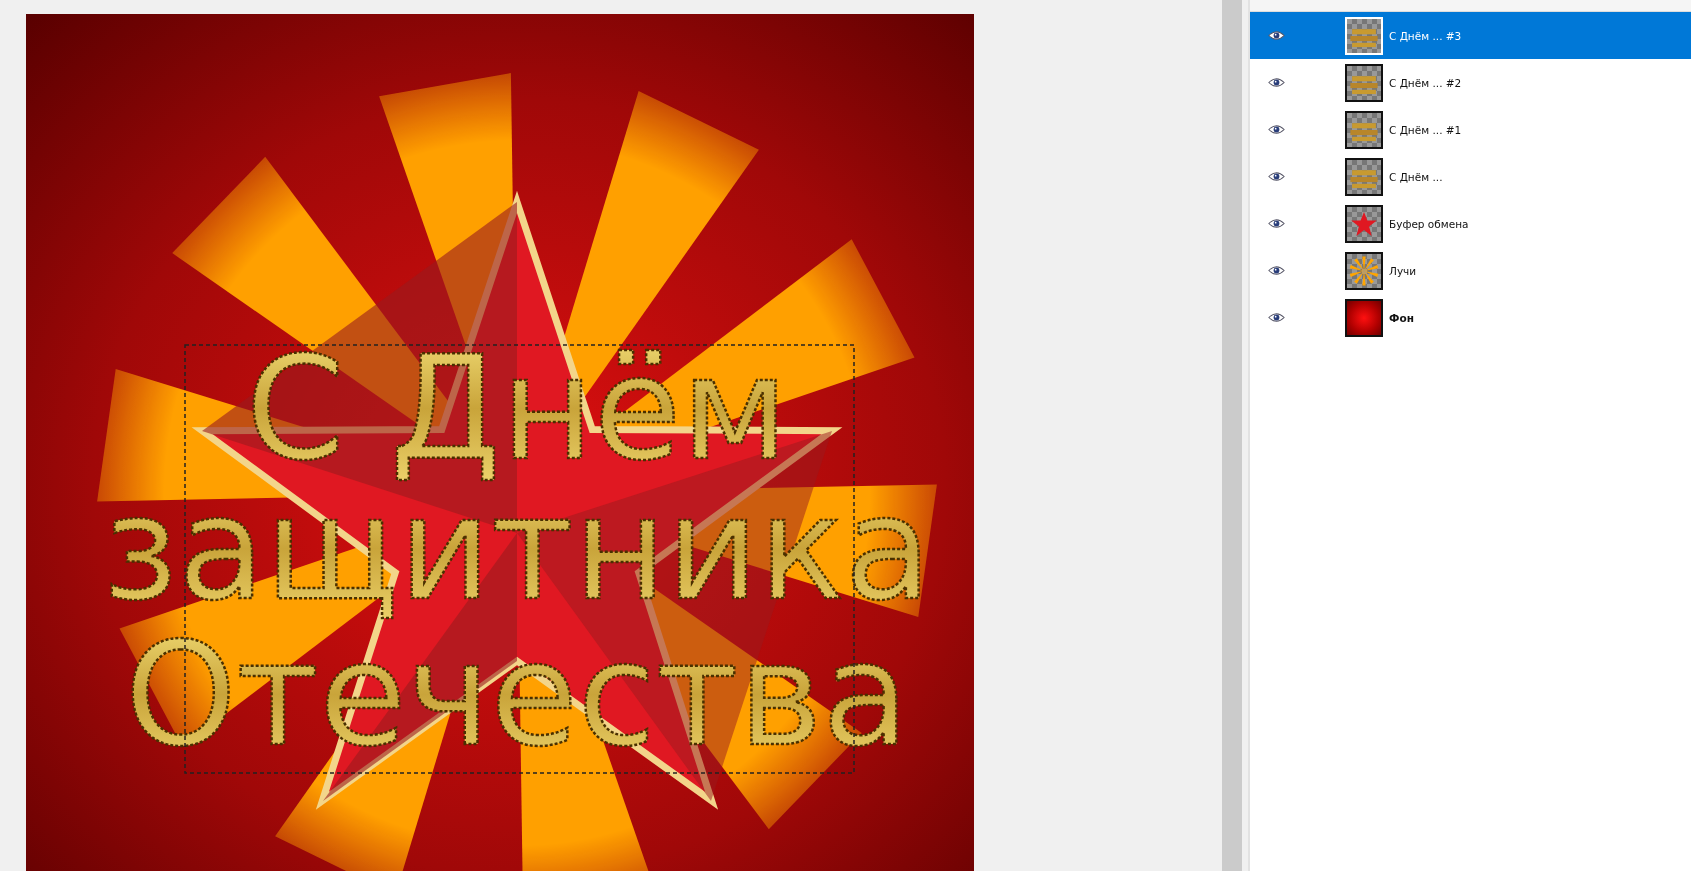 This screenshot has width=1691, height=871. Describe the element at coordinates (1470, 82) in the screenshot. I see `layer-row: С Днём ... #2` at that location.